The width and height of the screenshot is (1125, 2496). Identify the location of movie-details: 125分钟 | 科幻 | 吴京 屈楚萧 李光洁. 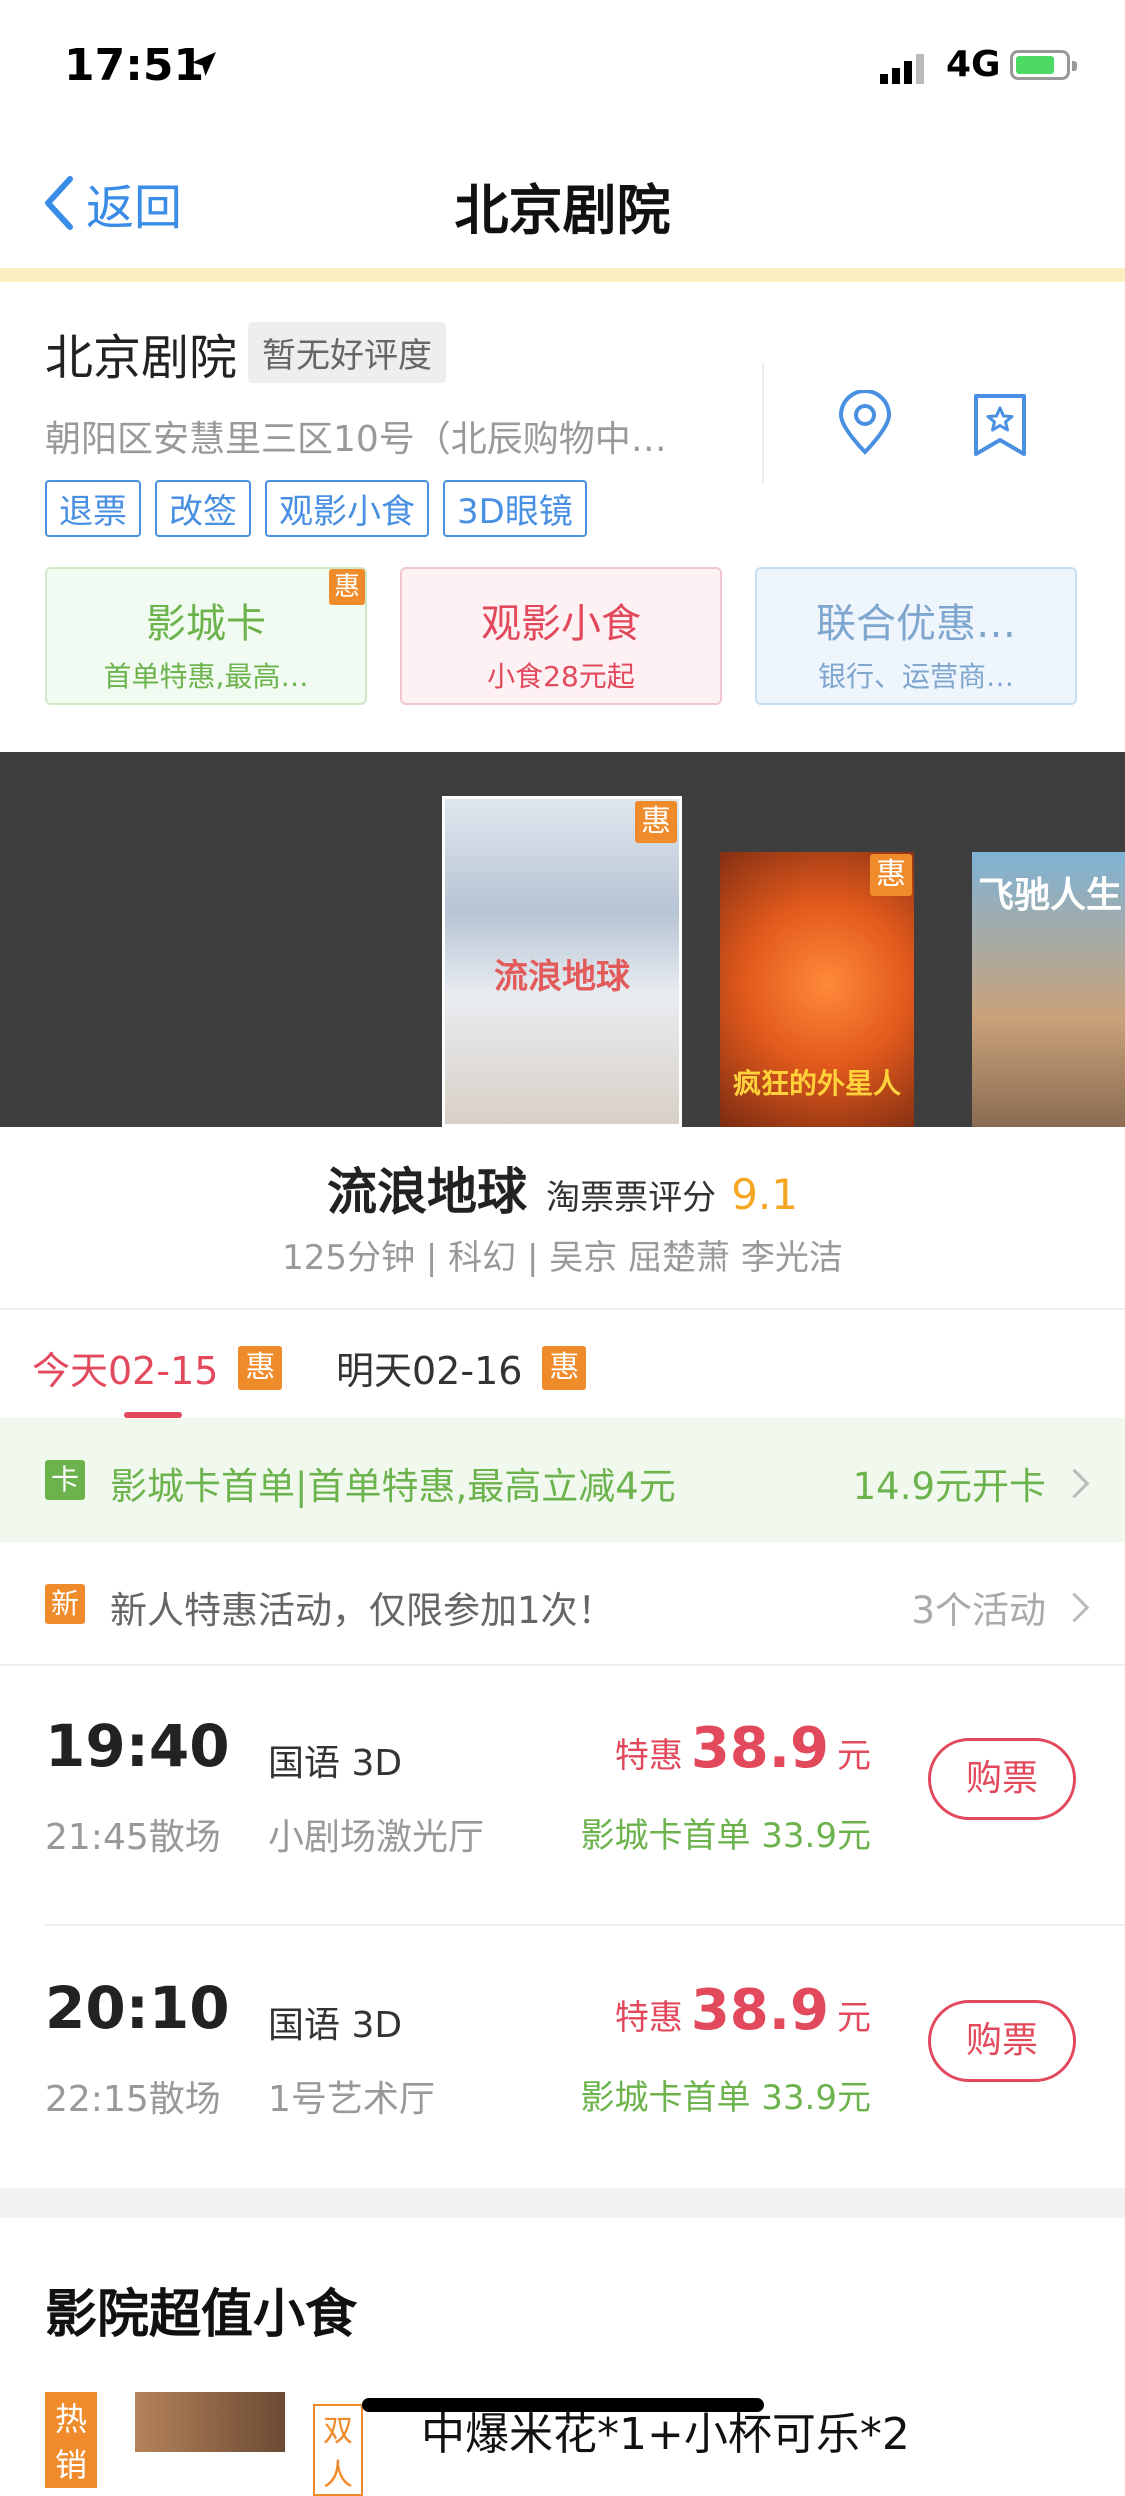
(562, 1258).